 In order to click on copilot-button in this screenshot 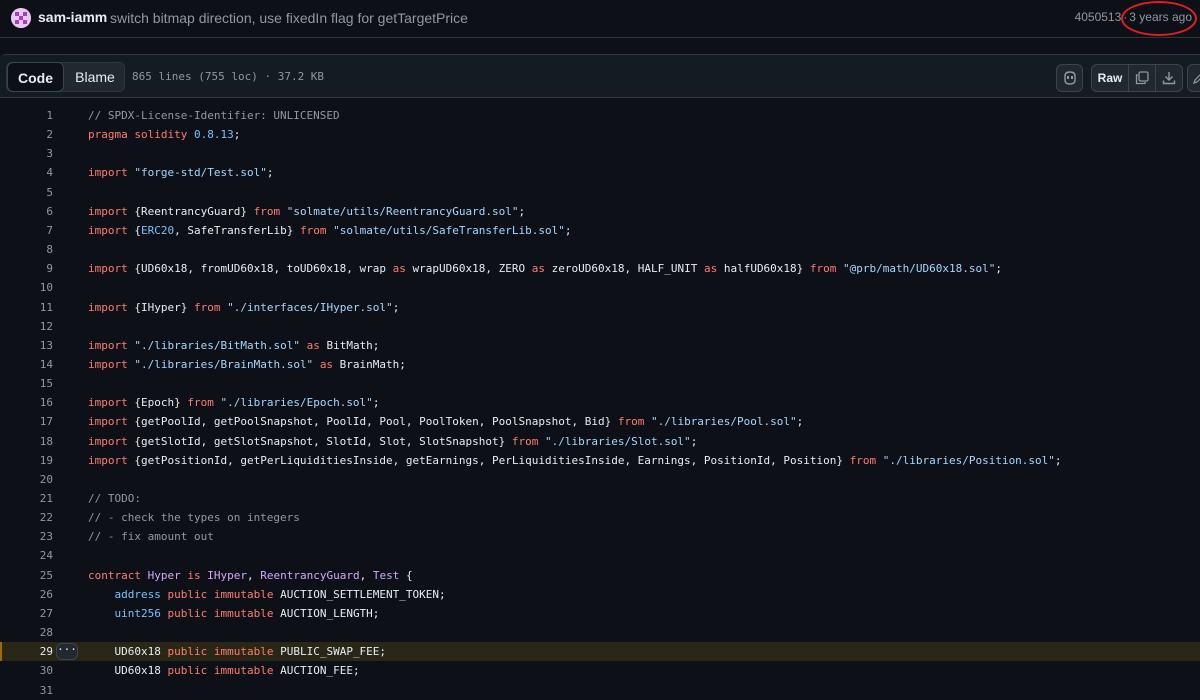, I will do `click(1069, 78)`.